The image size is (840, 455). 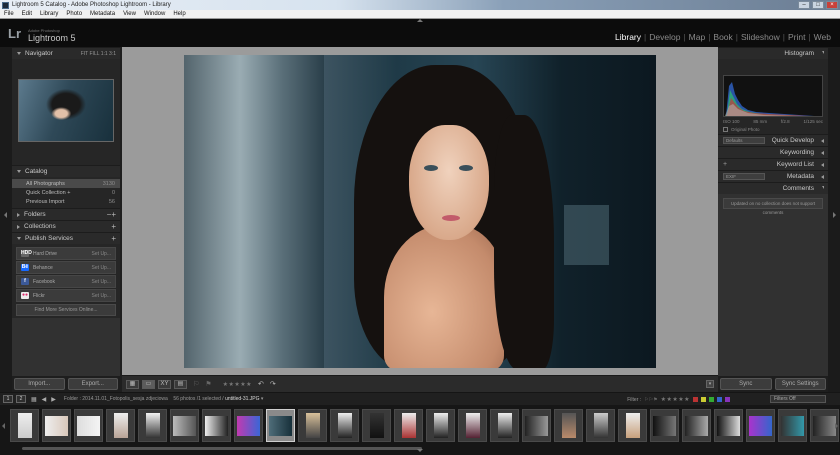 I want to click on compare-view-button: XY, so click(x=164, y=384).